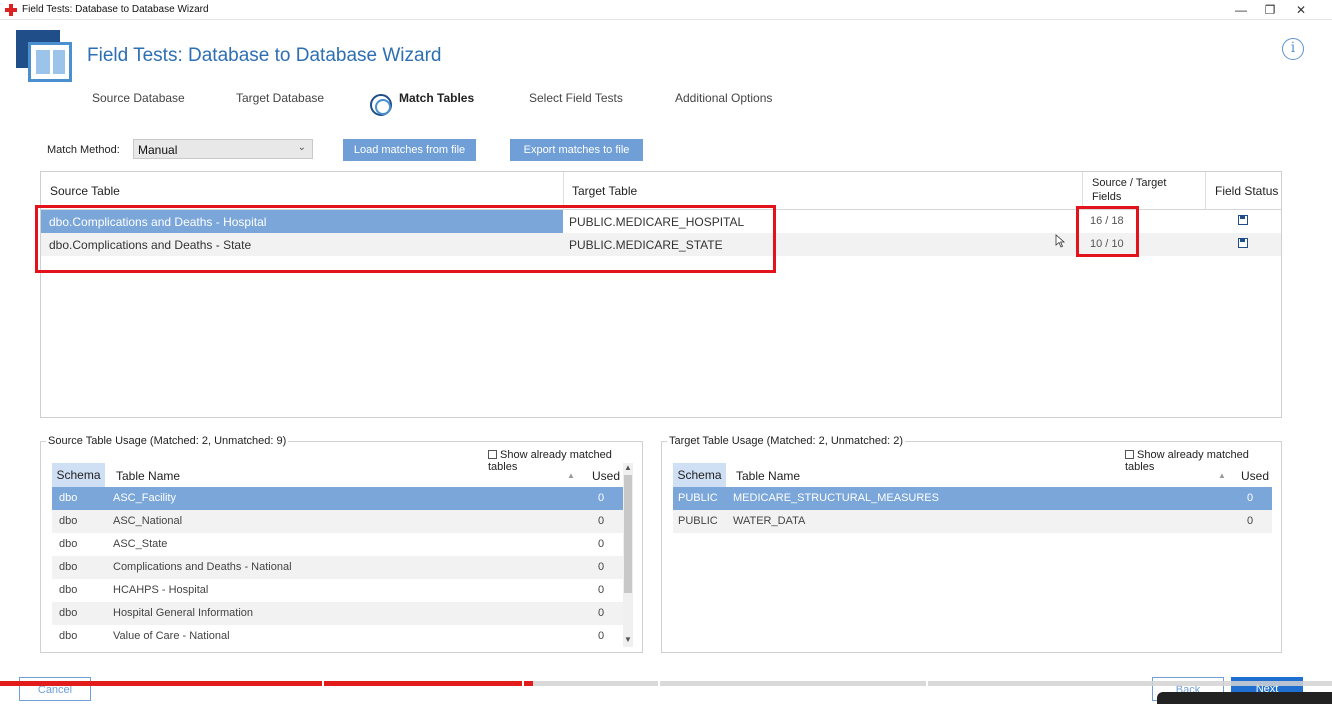 The width and height of the screenshot is (1332, 704). Describe the element at coordinates (628, 639) in the screenshot. I see `scroll-down-icon: ▼` at that location.